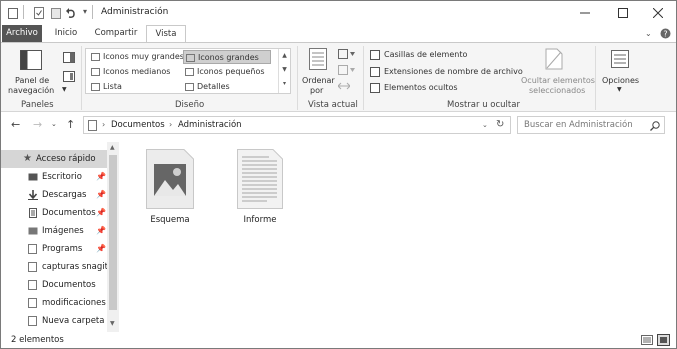 The height and width of the screenshot is (349, 677). I want to click on hidden-items-checkbox, so click(375, 88).